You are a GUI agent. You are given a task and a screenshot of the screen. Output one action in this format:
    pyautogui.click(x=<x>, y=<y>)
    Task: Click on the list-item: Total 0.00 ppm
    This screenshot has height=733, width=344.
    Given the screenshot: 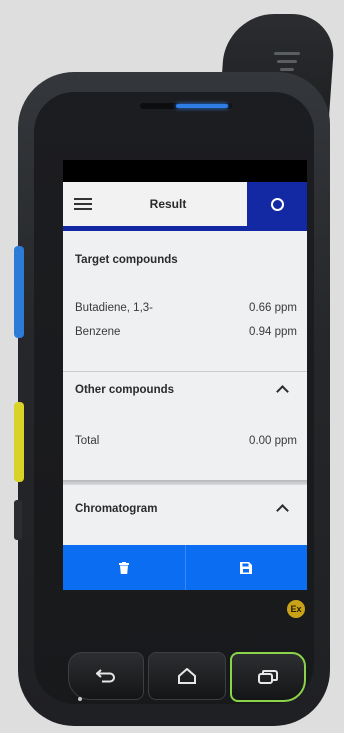 What is the action you would take?
    pyautogui.click(x=186, y=441)
    